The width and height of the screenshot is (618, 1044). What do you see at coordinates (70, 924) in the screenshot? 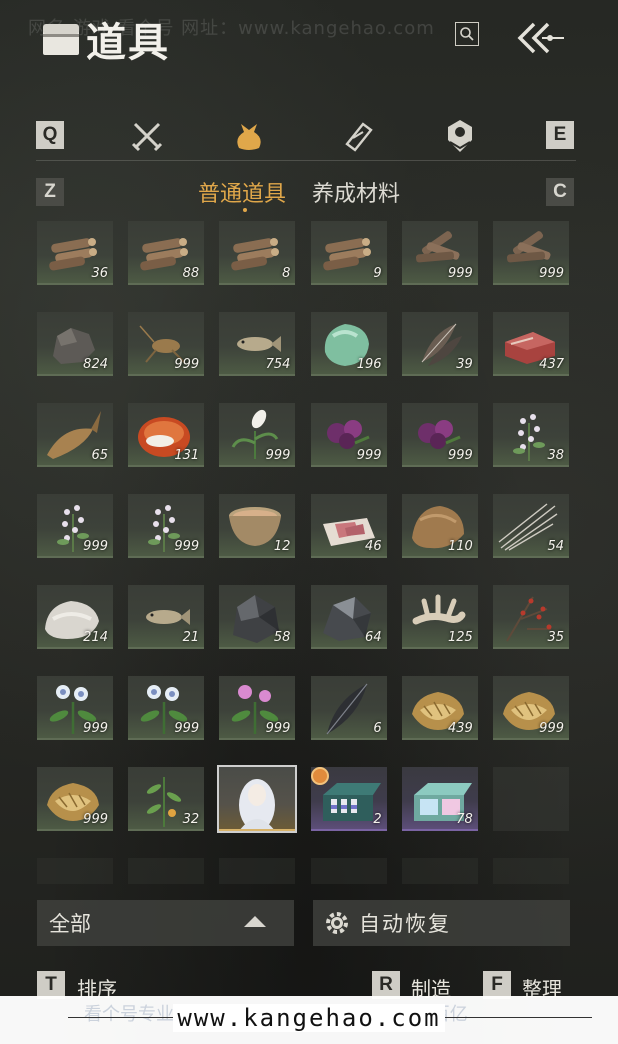
I see `filter-label: 全部` at bounding box center [70, 924].